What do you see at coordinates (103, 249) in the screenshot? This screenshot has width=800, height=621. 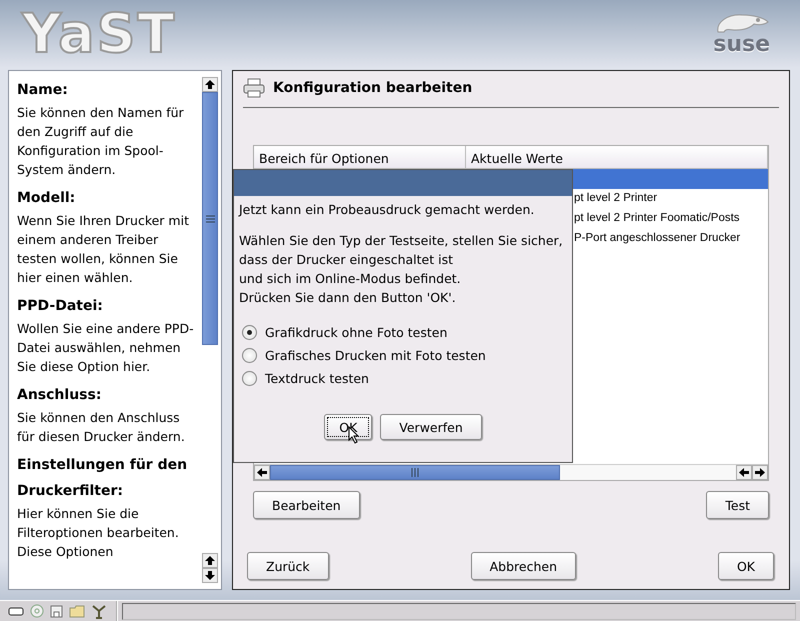 I see `help-text: Wenn Sie Ihren Drucker mit einem anderen Treiber testen wollen, können Sie hier einen wählen.` at bounding box center [103, 249].